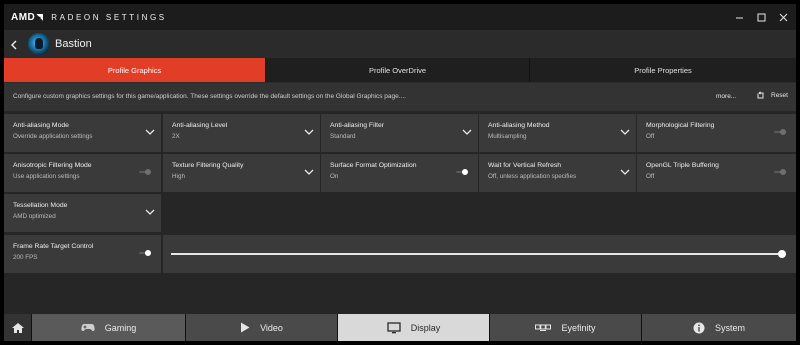 This screenshot has width=800, height=345. What do you see at coordinates (53, 246) in the screenshot?
I see `setting-label: Frame Rate Target Control` at bounding box center [53, 246].